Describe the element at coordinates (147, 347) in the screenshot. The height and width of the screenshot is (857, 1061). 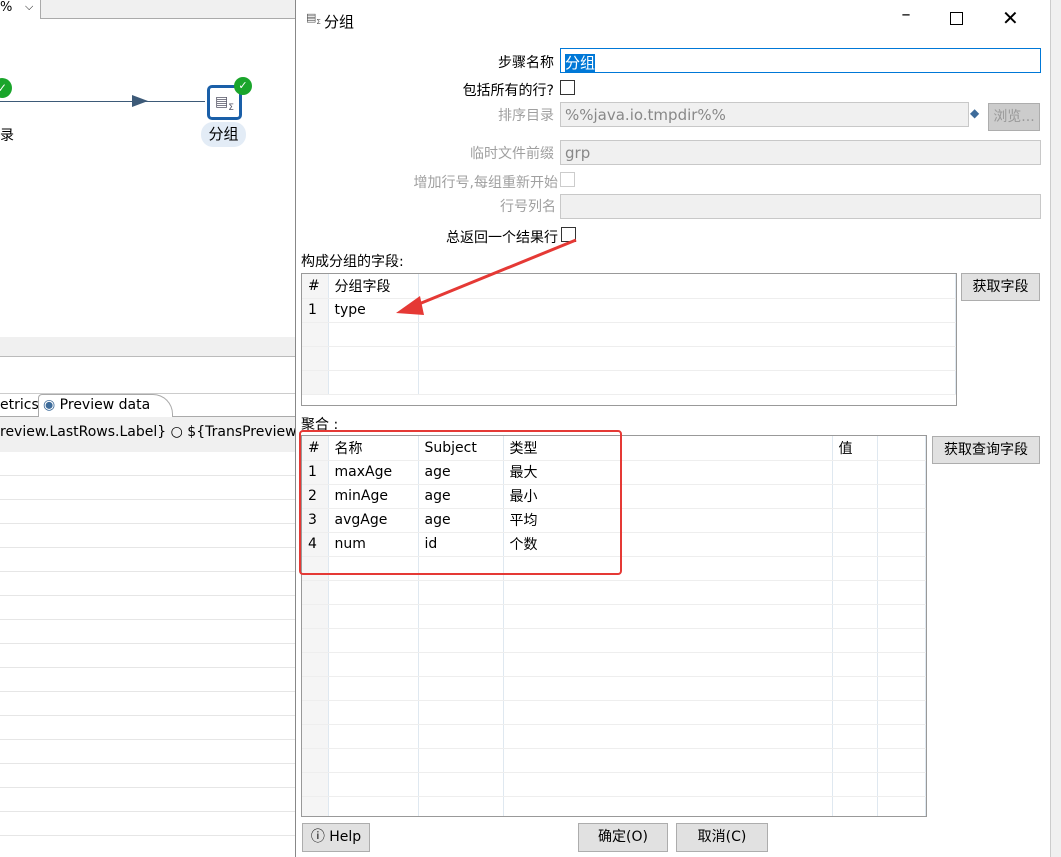
I see `splitter` at that location.